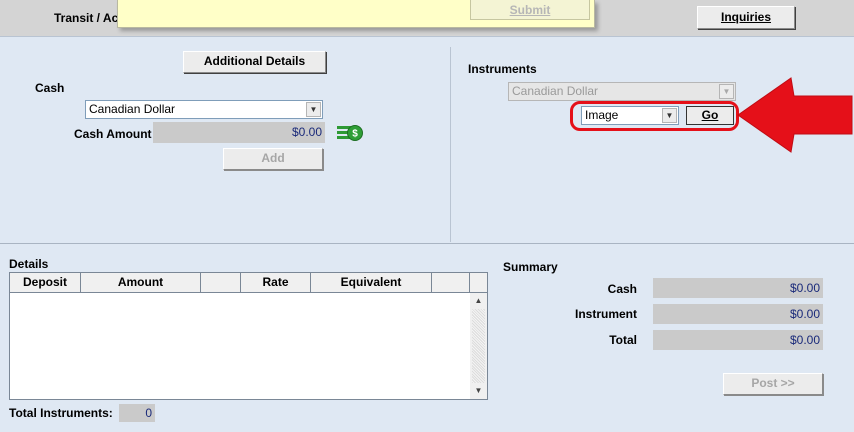 Image resolution: width=854 pixels, height=432 pixels. I want to click on add-button: Add, so click(273, 159).